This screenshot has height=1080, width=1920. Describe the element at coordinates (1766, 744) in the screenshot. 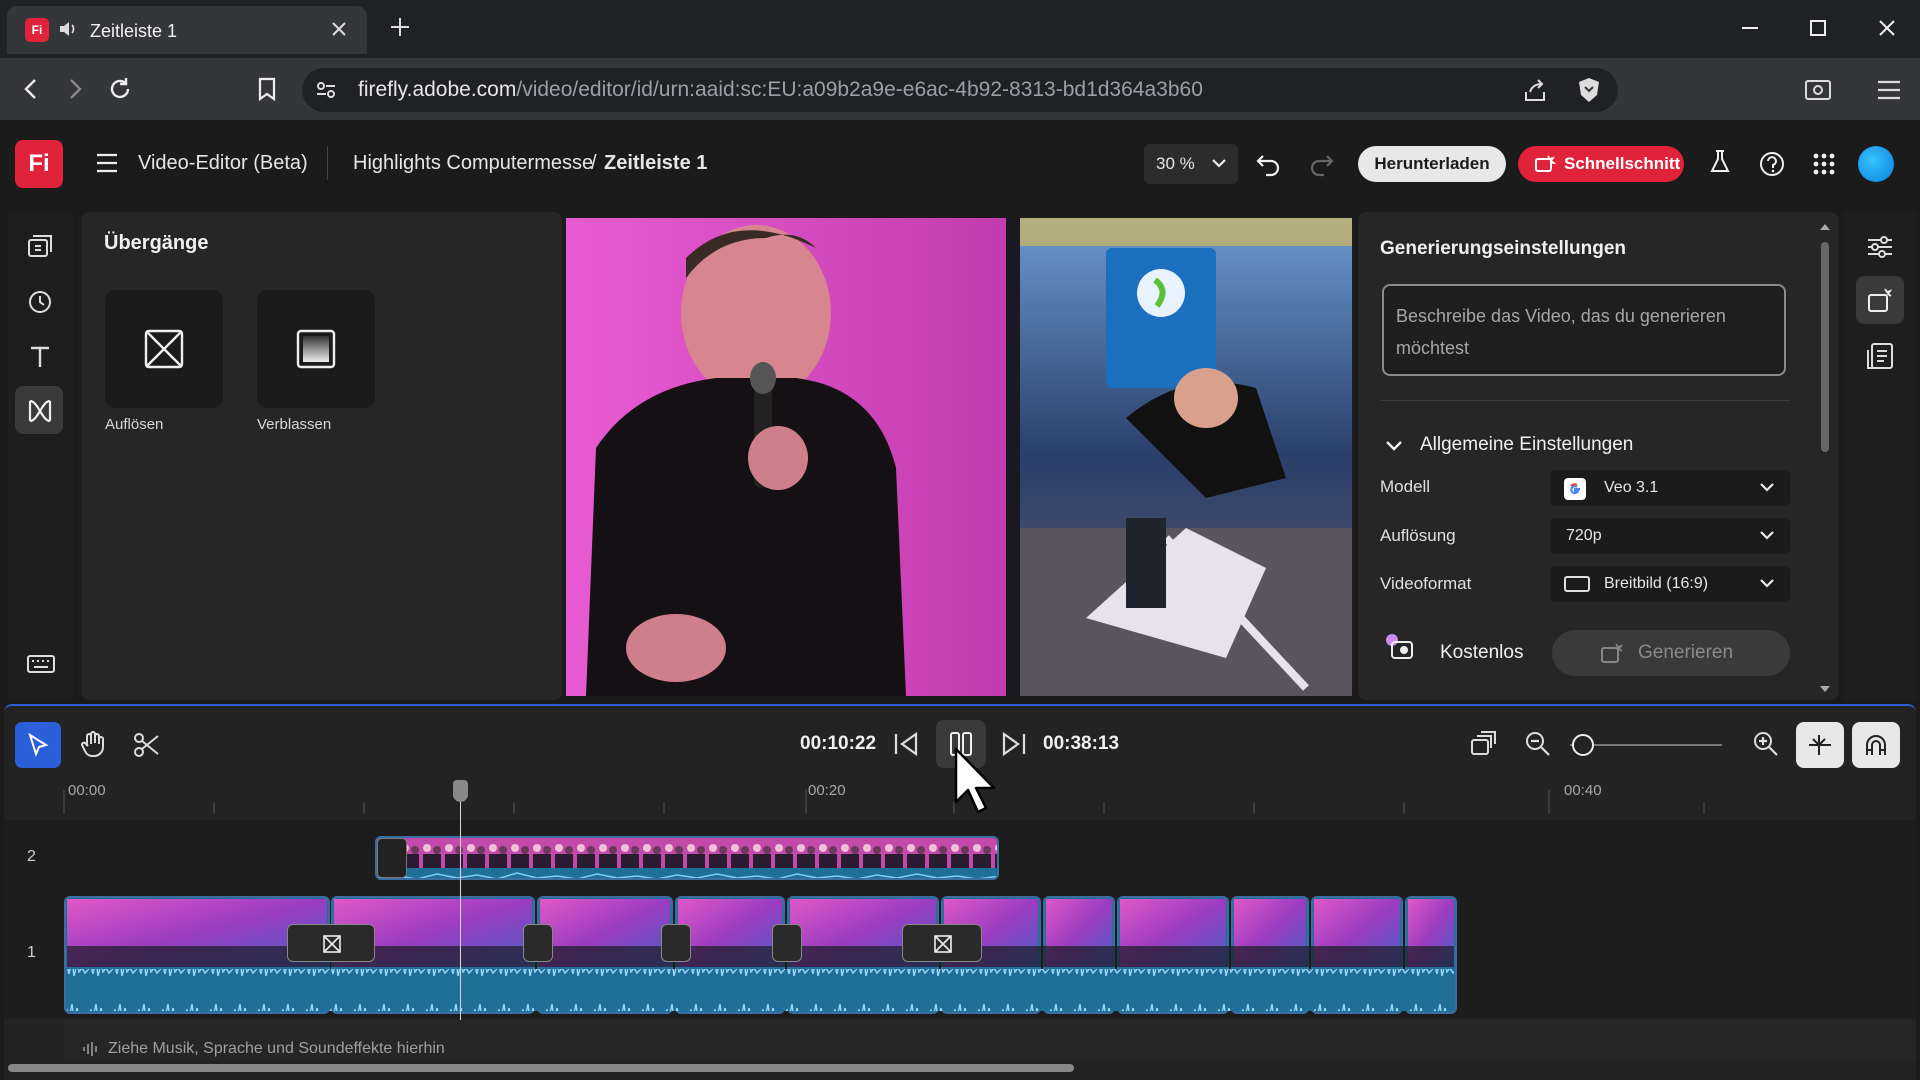

I see `zoom-in-icon` at that location.